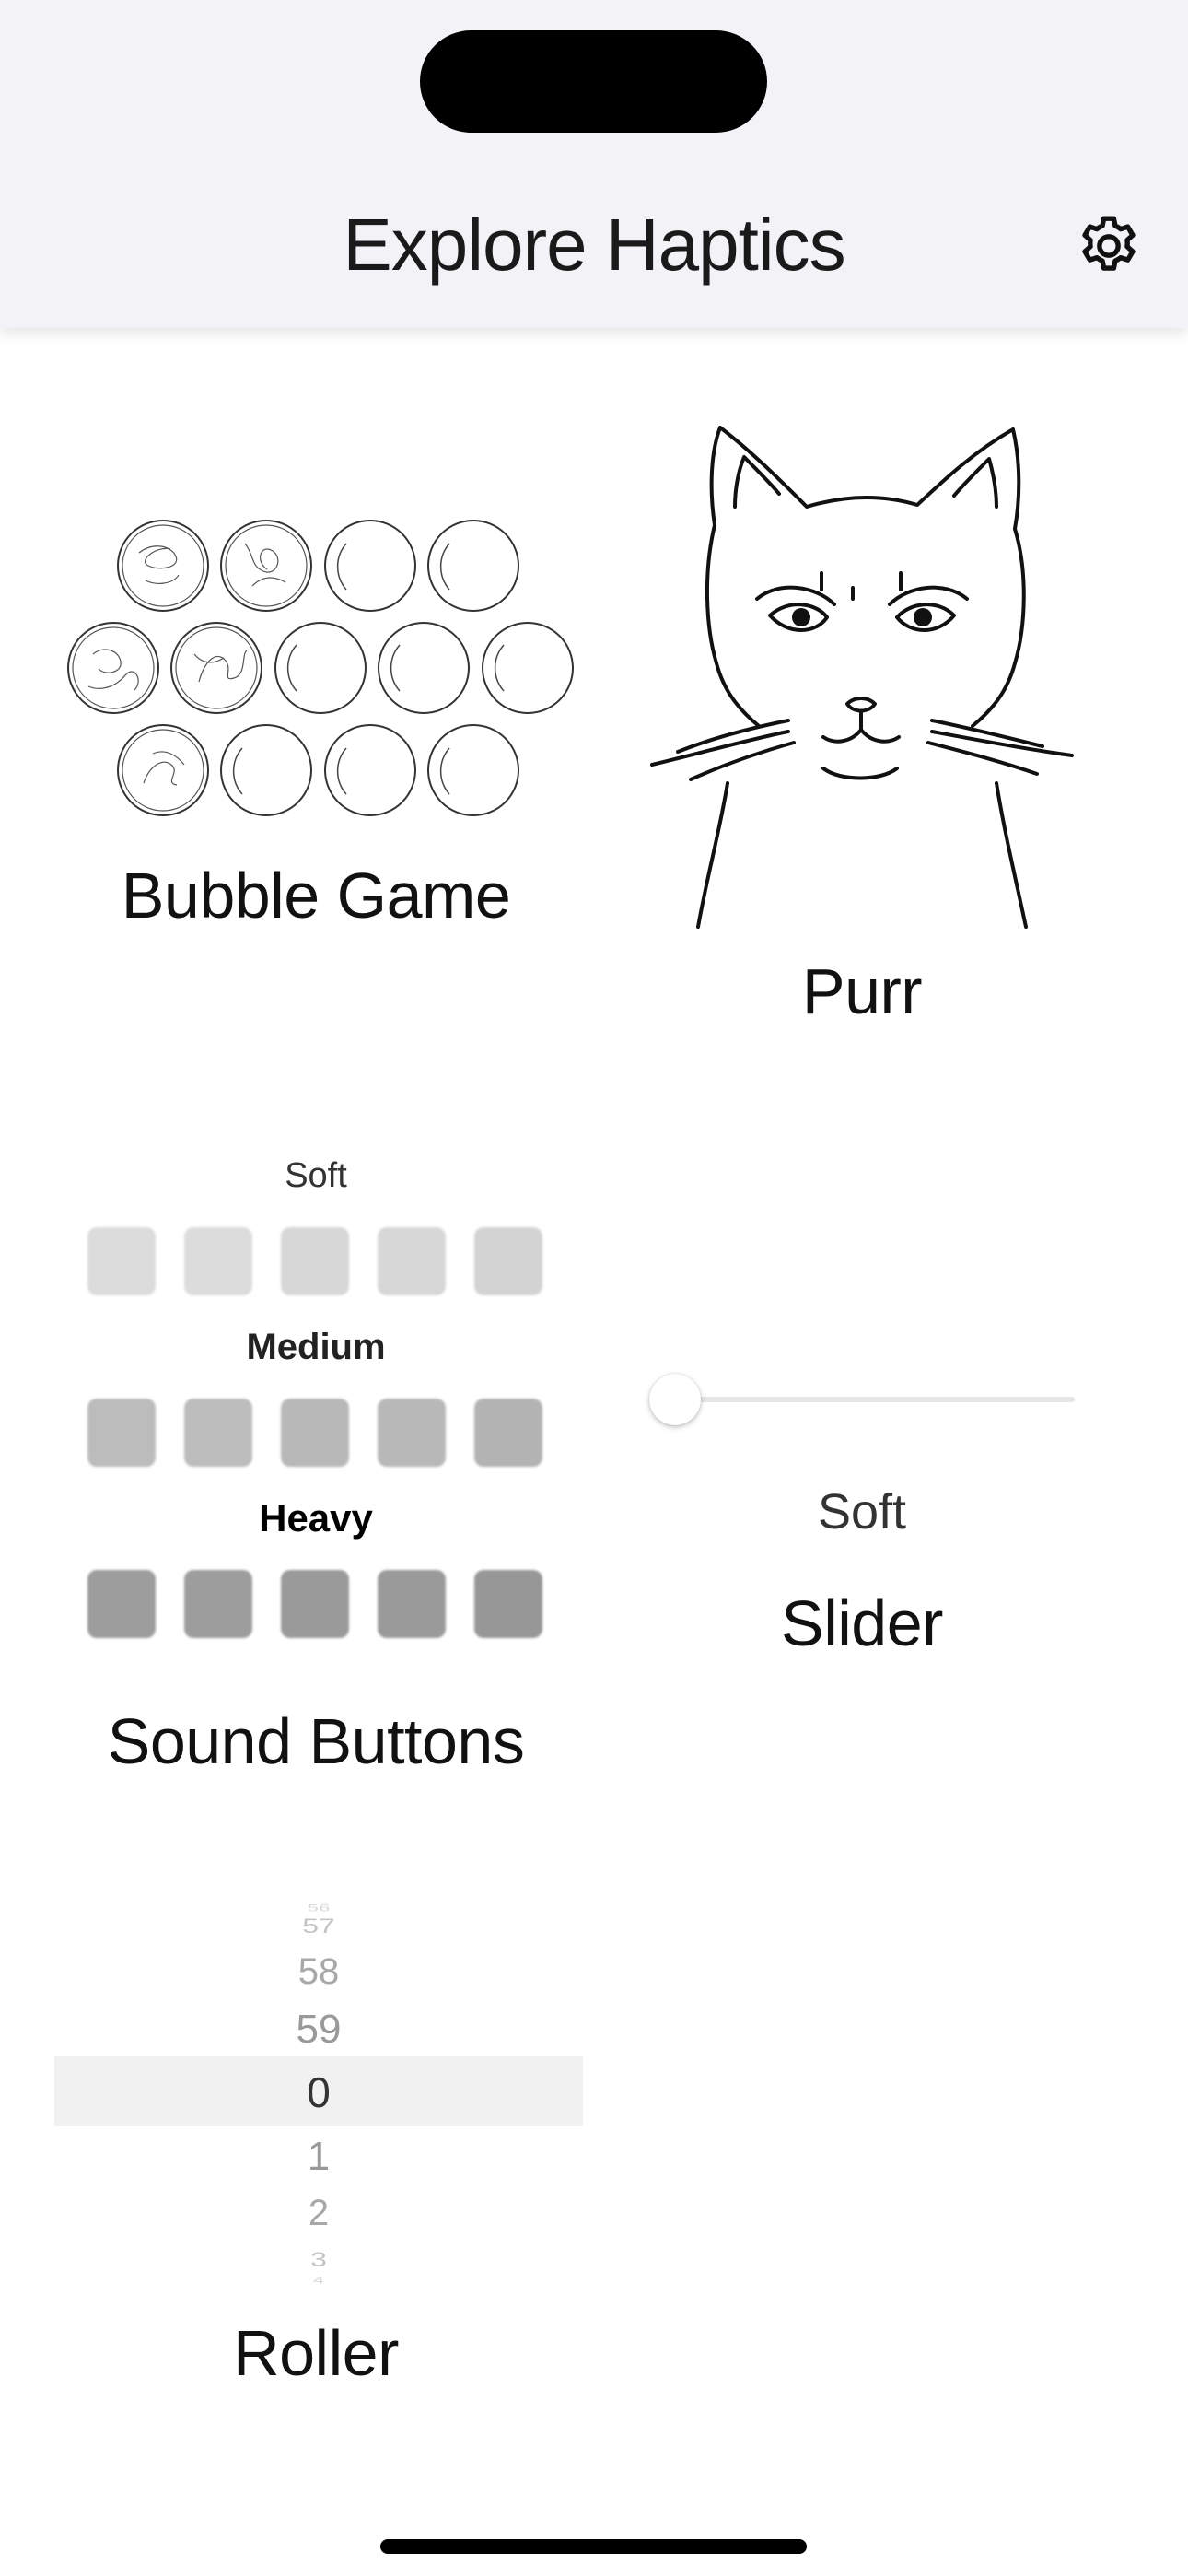 This screenshot has width=1188, height=2576. I want to click on heavy-row-label: Heavy, so click(316, 1518).